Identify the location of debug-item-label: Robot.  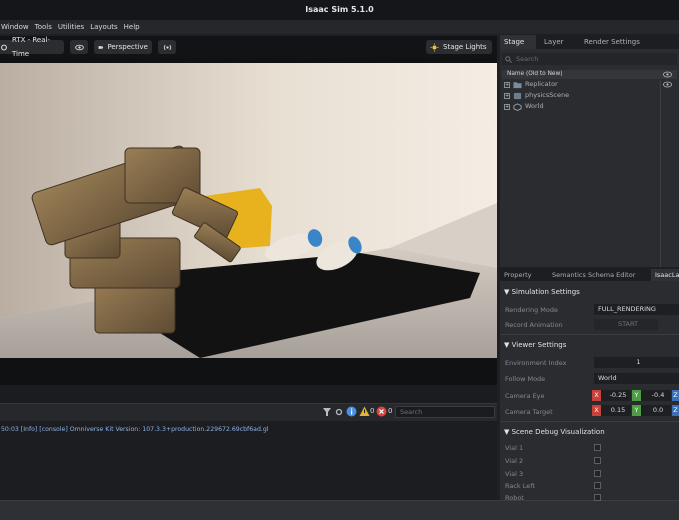
(514, 498).